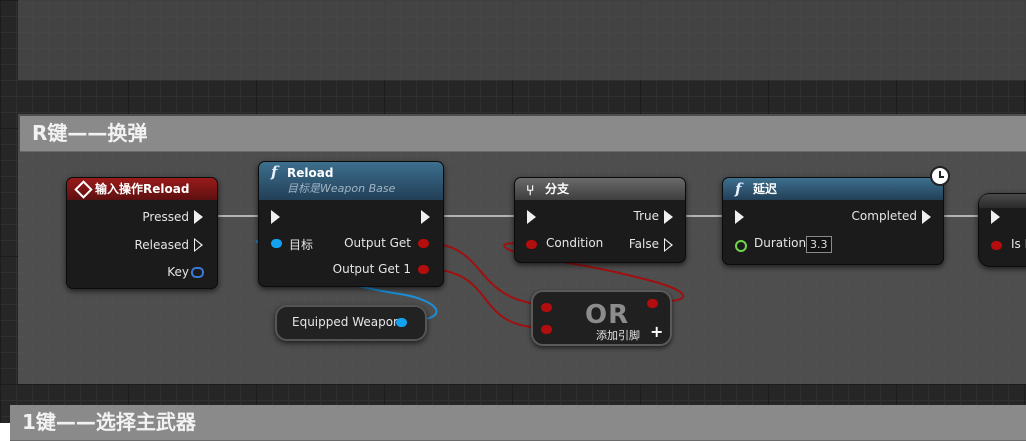 Image resolution: width=1026 pixels, height=441 pixels. Describe the element at coordinates (668, 217) in the screenshot. I see `branch-true-pin` at that location.